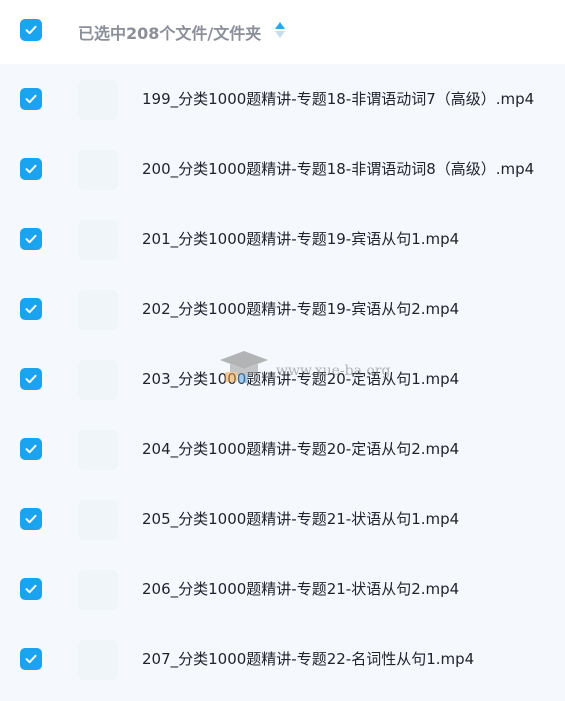 The image size is (565, 701). I want to click on file-name: 202_分类1000题精讲-专题19-宾语从句2.mp4, so click(301, 309).